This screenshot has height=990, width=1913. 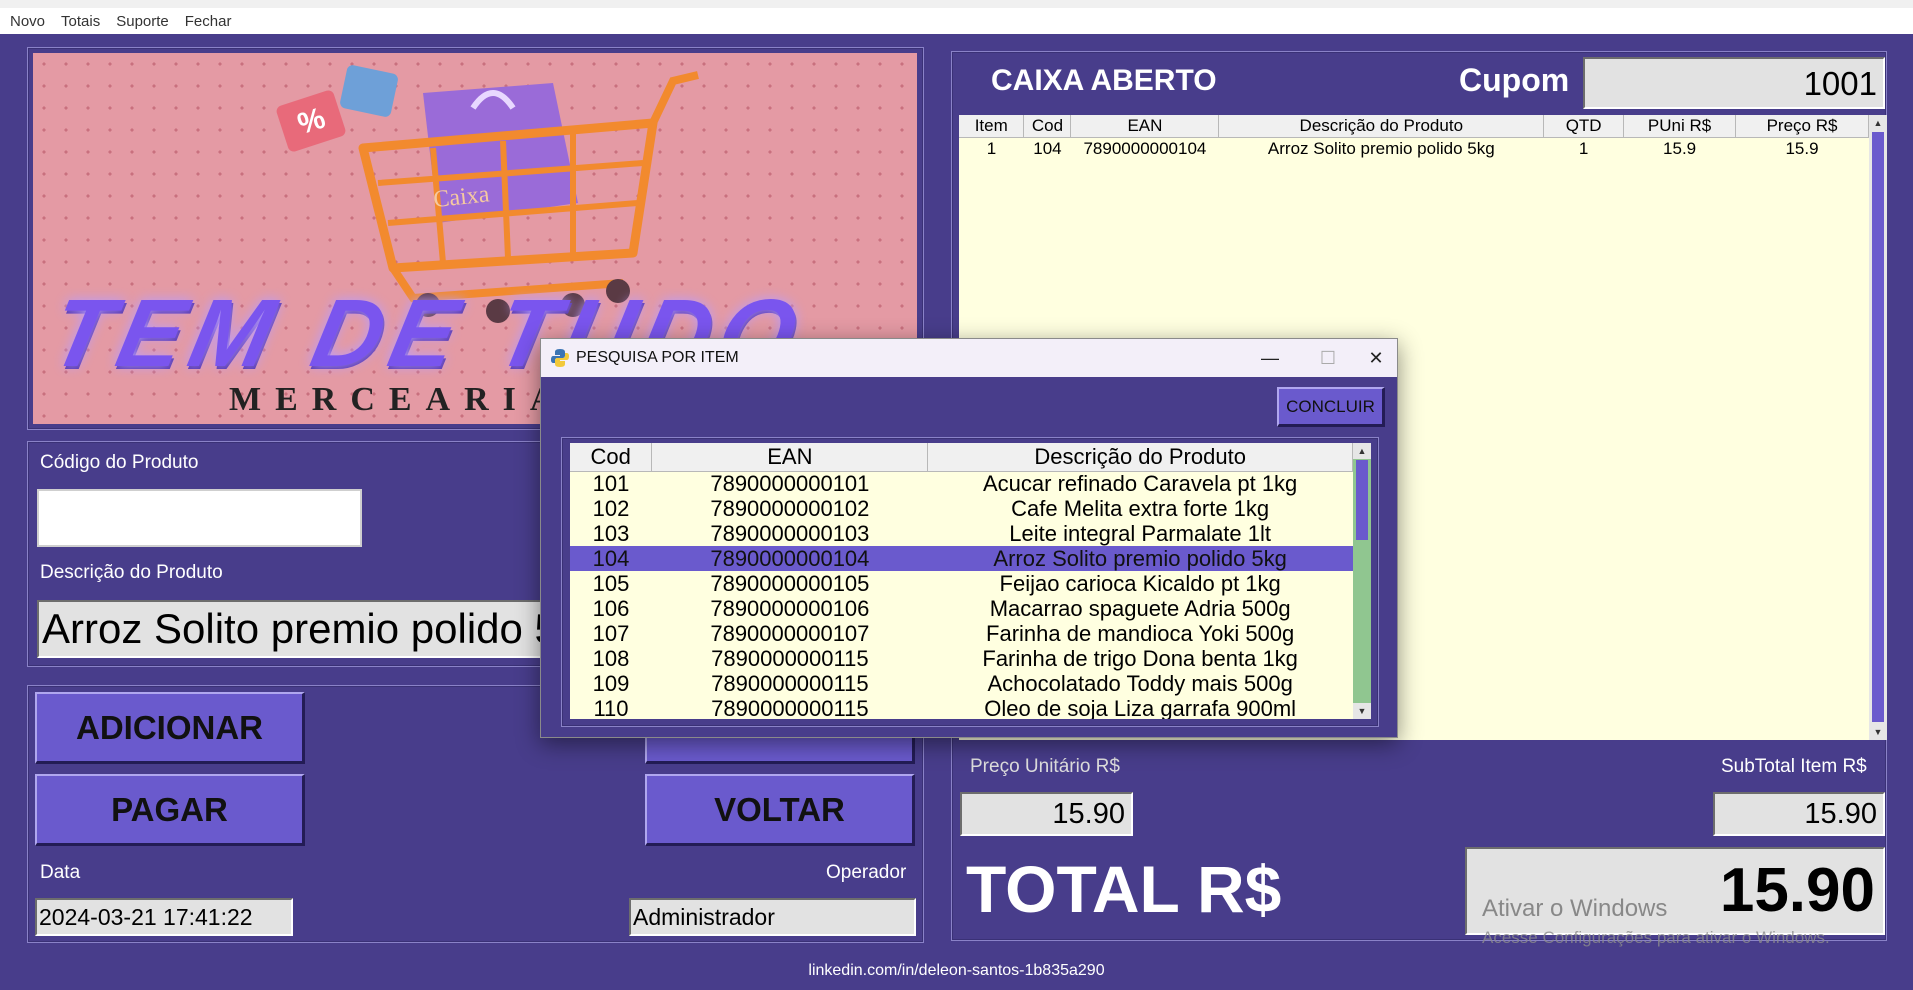 I want to click on product-cell: Farinha de trigo Dona benta 1kg, so click(x=1140, y=658).